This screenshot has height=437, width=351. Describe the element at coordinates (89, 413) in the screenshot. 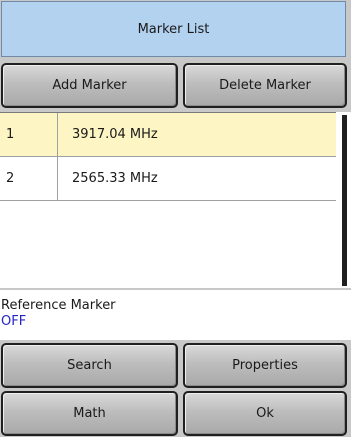

I see `math-button: Math` at that location.